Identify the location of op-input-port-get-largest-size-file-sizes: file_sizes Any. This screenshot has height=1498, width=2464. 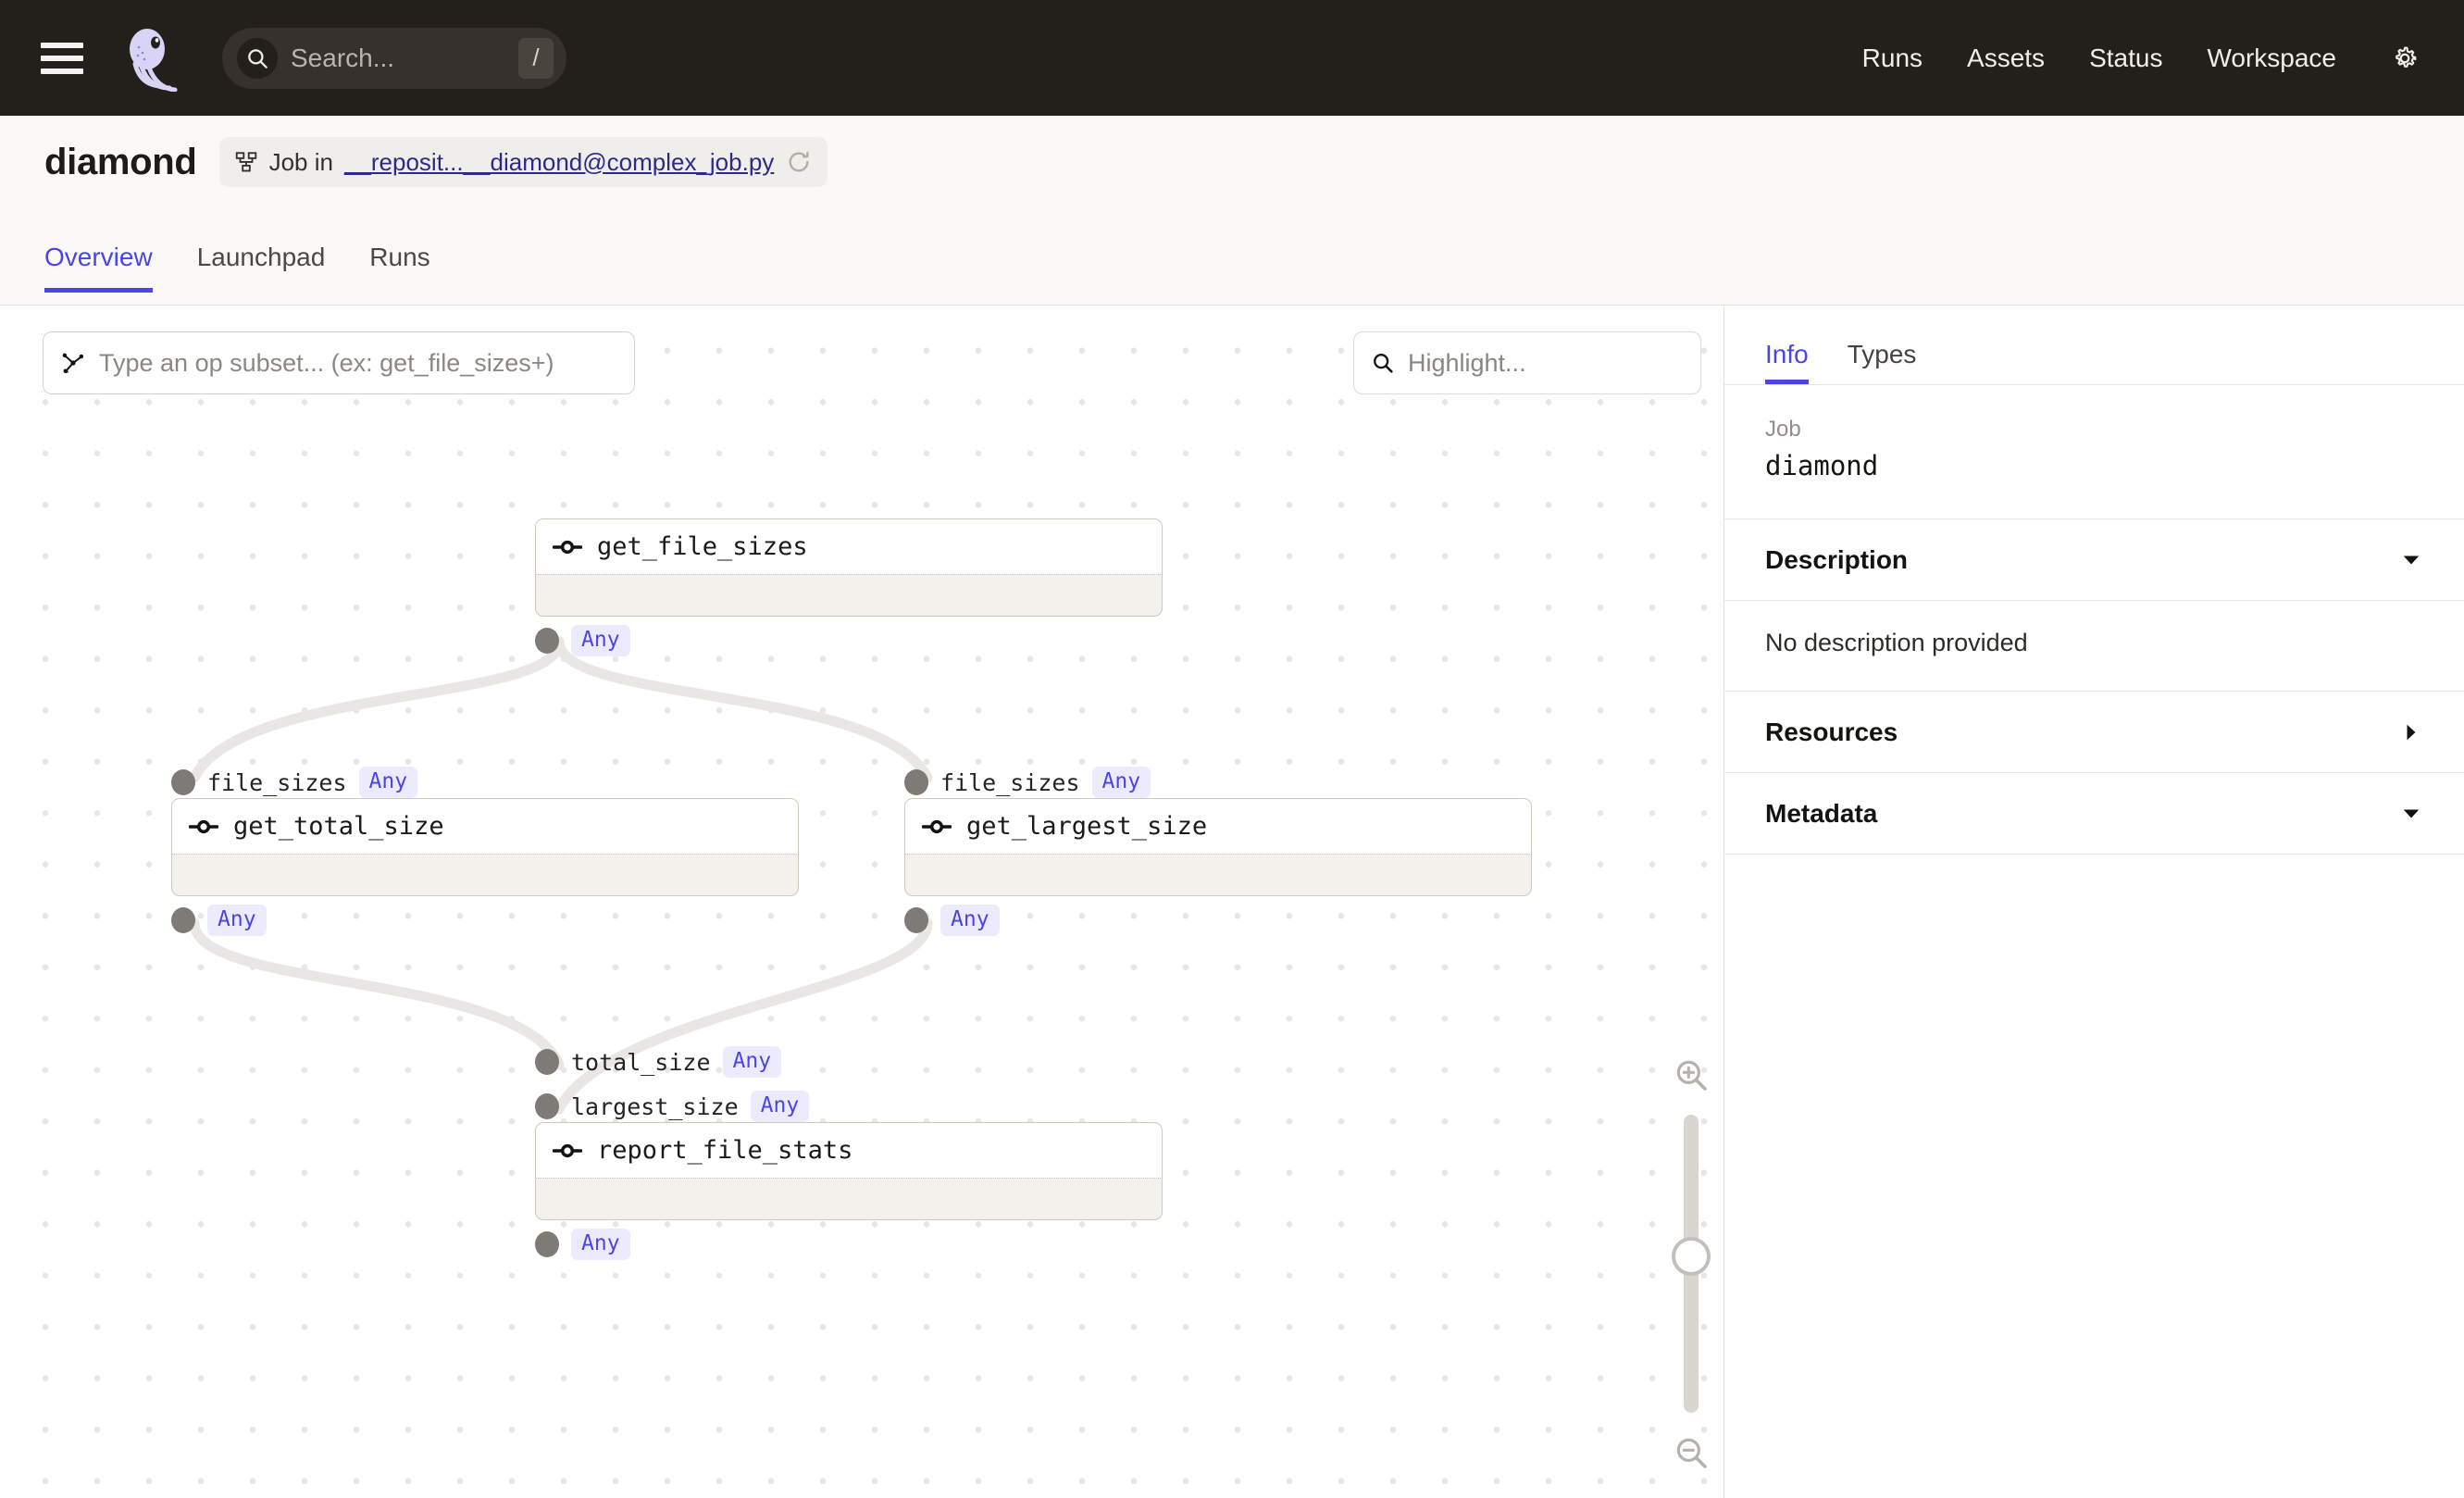
(1027, 782).